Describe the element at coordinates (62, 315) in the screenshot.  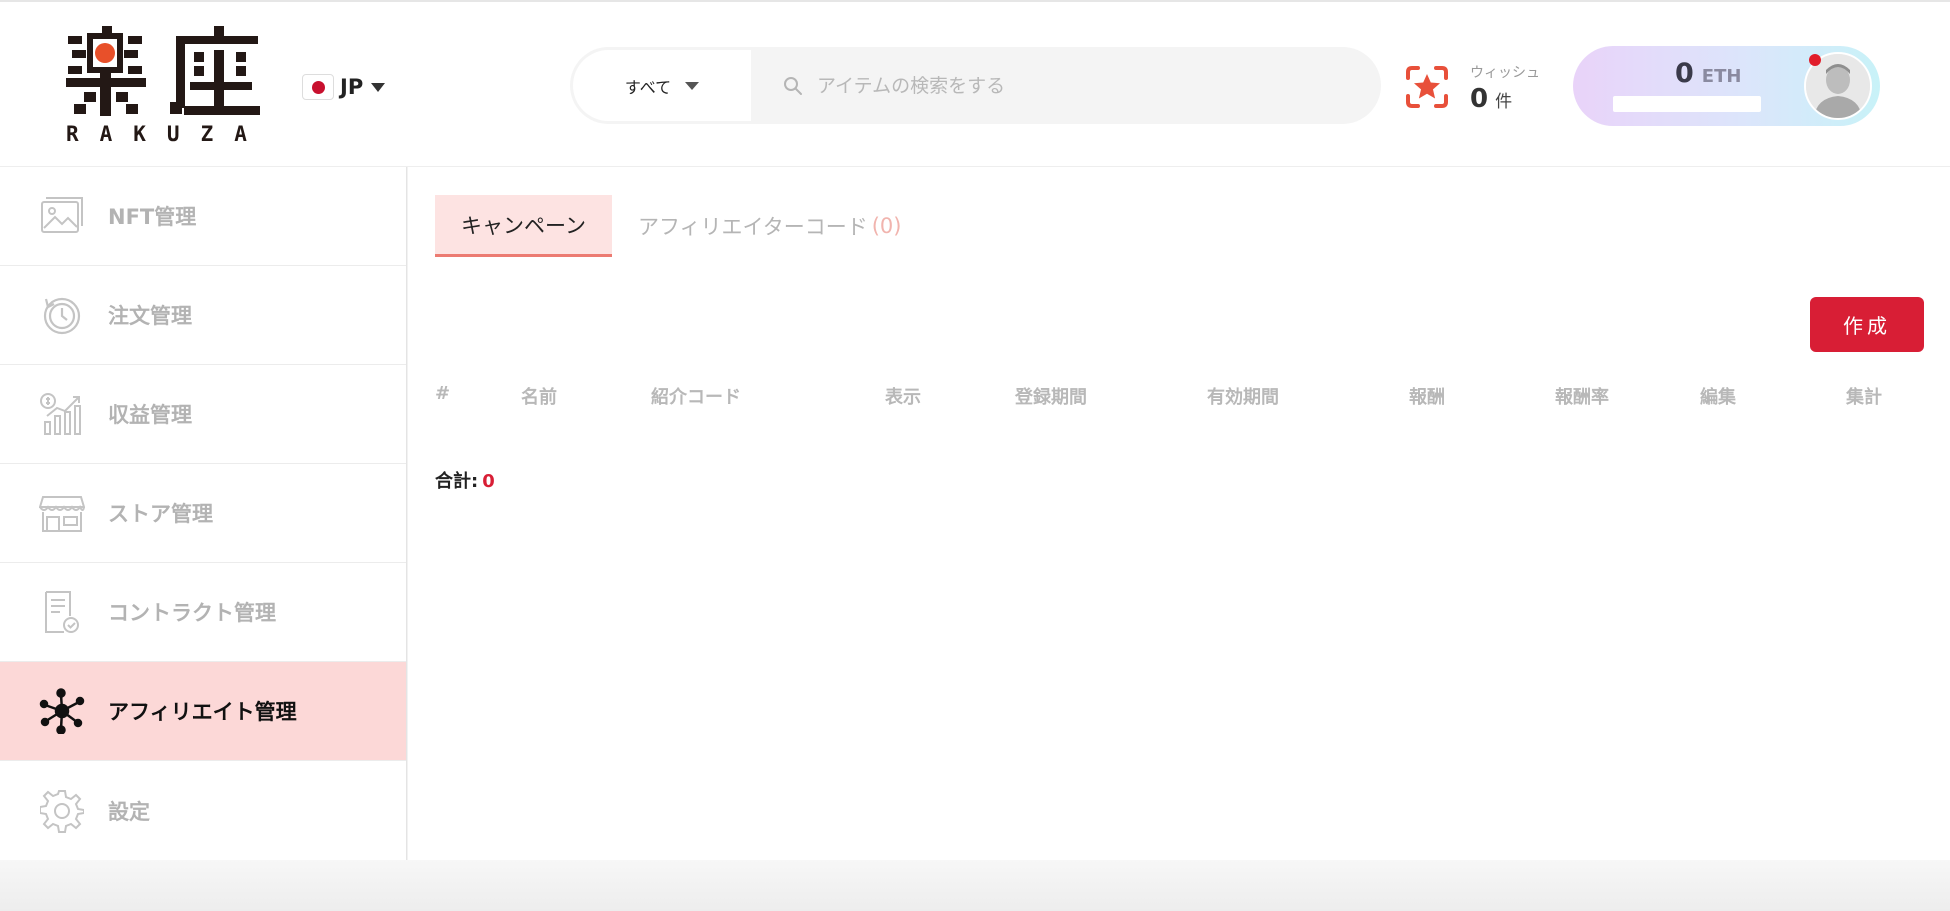
I see `clock-history-icon` at that location.